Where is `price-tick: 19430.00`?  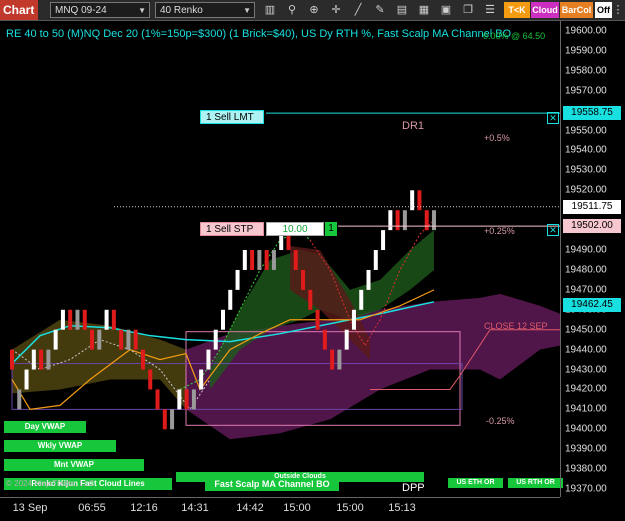
price-tick: 19430.00 is located at coordinates (586, 370).